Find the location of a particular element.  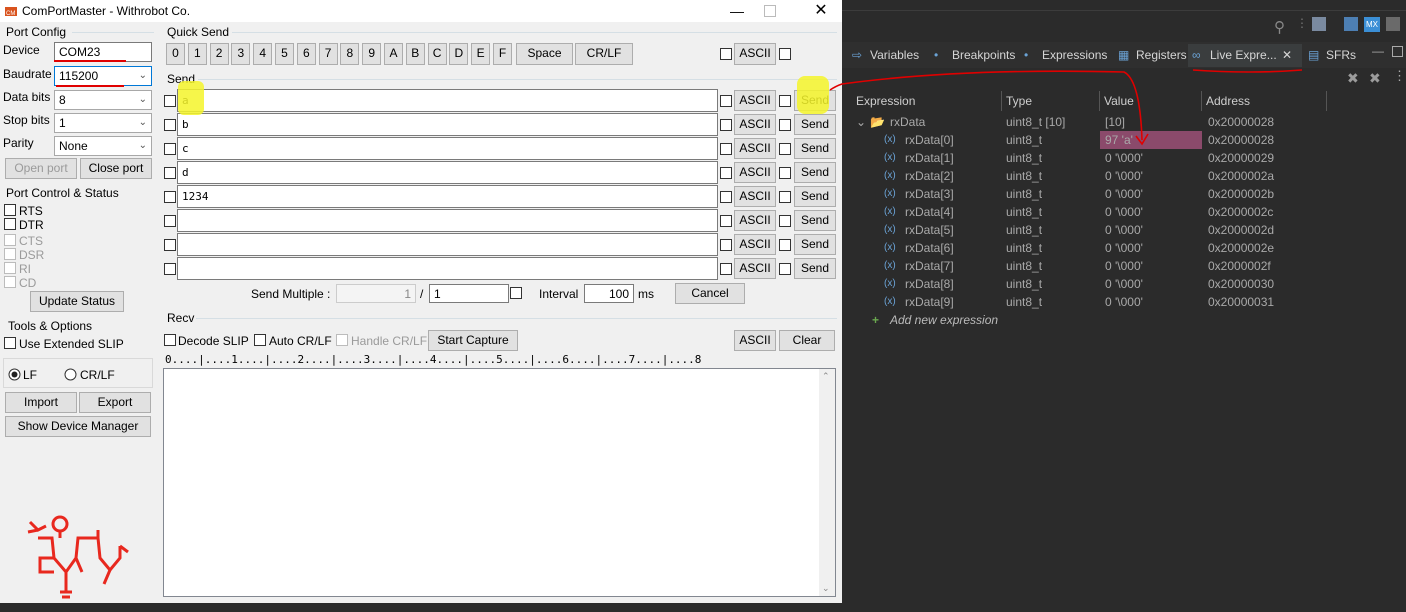

send-row-field: d is located at coordinates (447, 172).